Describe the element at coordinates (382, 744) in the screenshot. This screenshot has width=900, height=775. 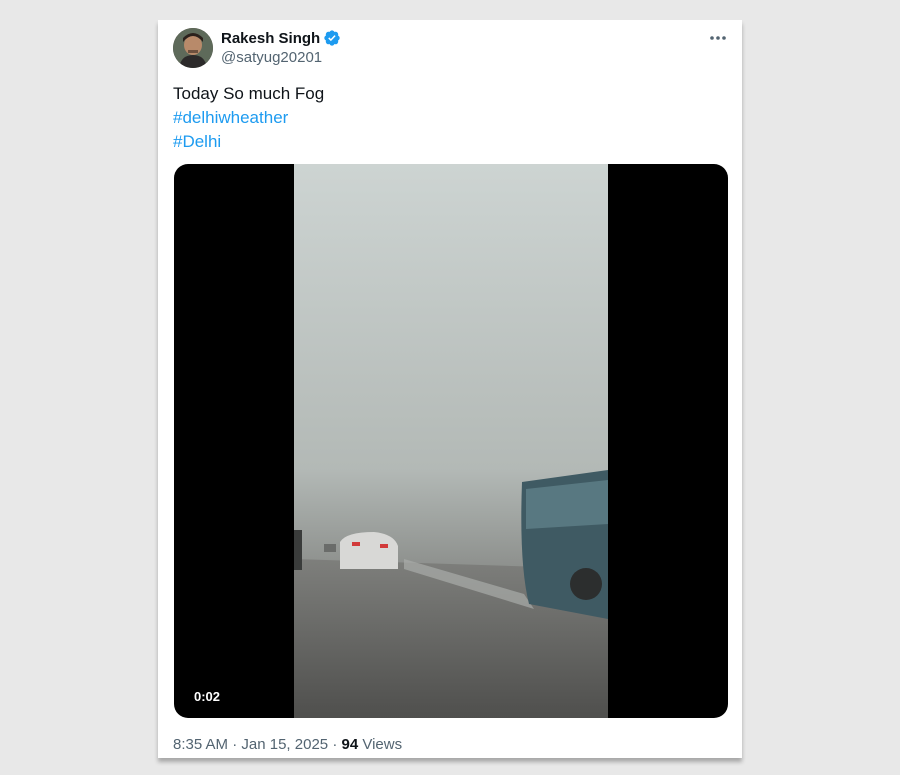
I see `views-label: Views` at that location.